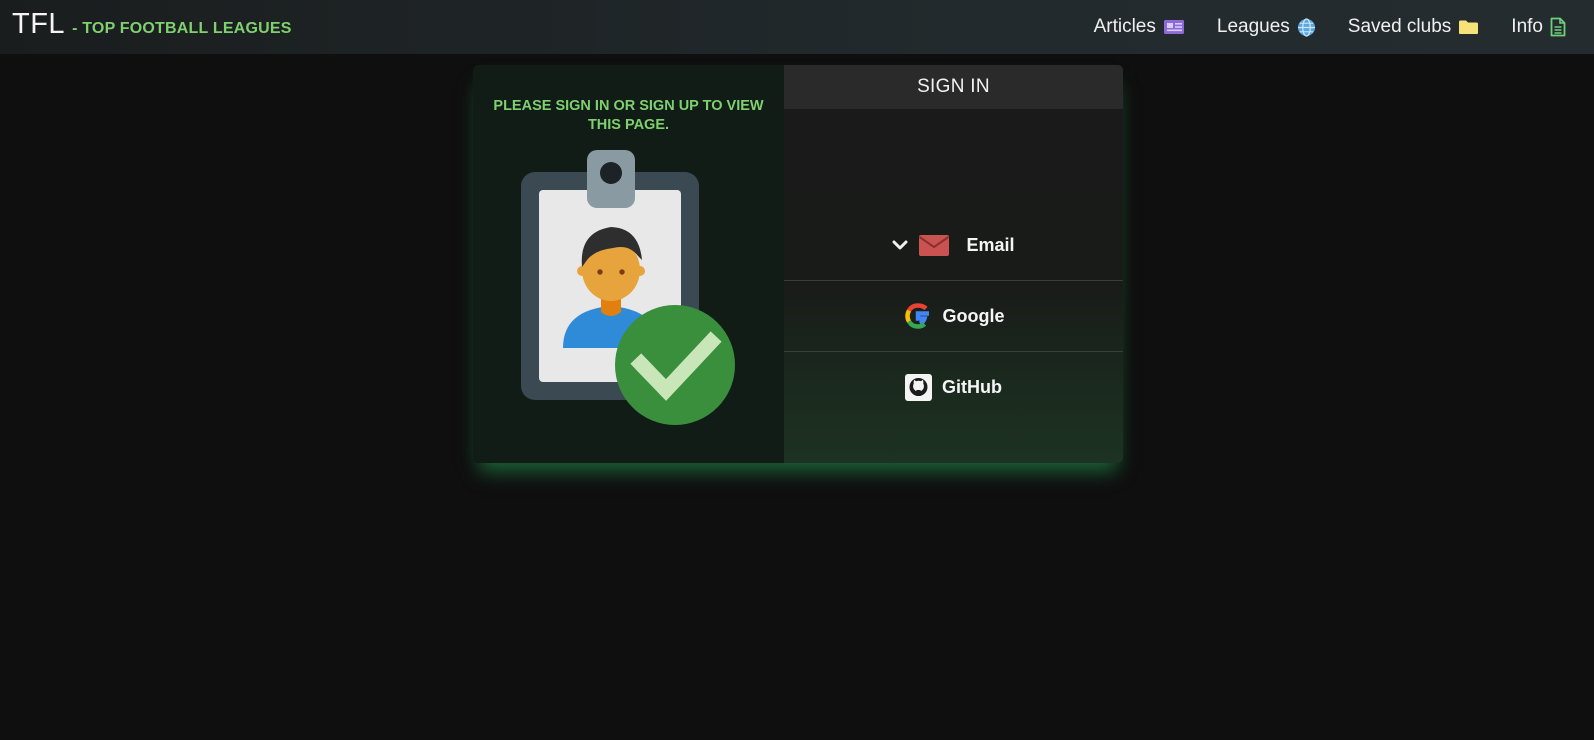 The width and height of the screenshot is (1594, 740). I want to click on chevron-down-icon, so click(900, 245).